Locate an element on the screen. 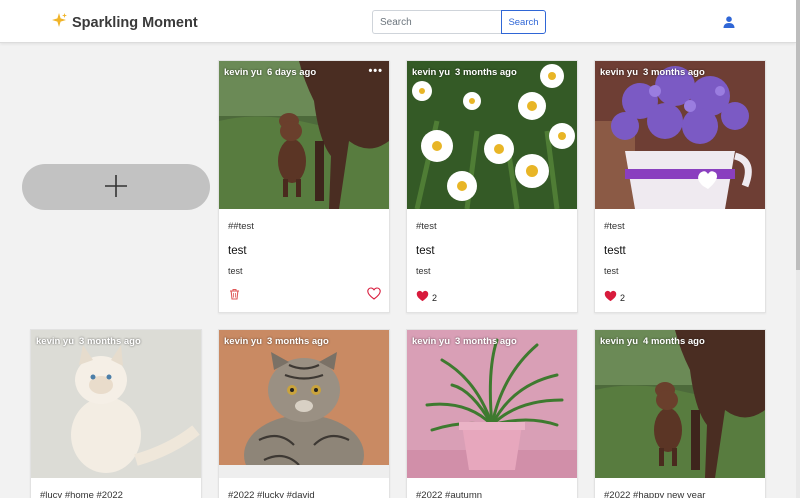 The width and height of the screenshot is (800, 498). post-card: kevin yu 3 months ago #test testt test 2 is located at coordinates (680, 186).